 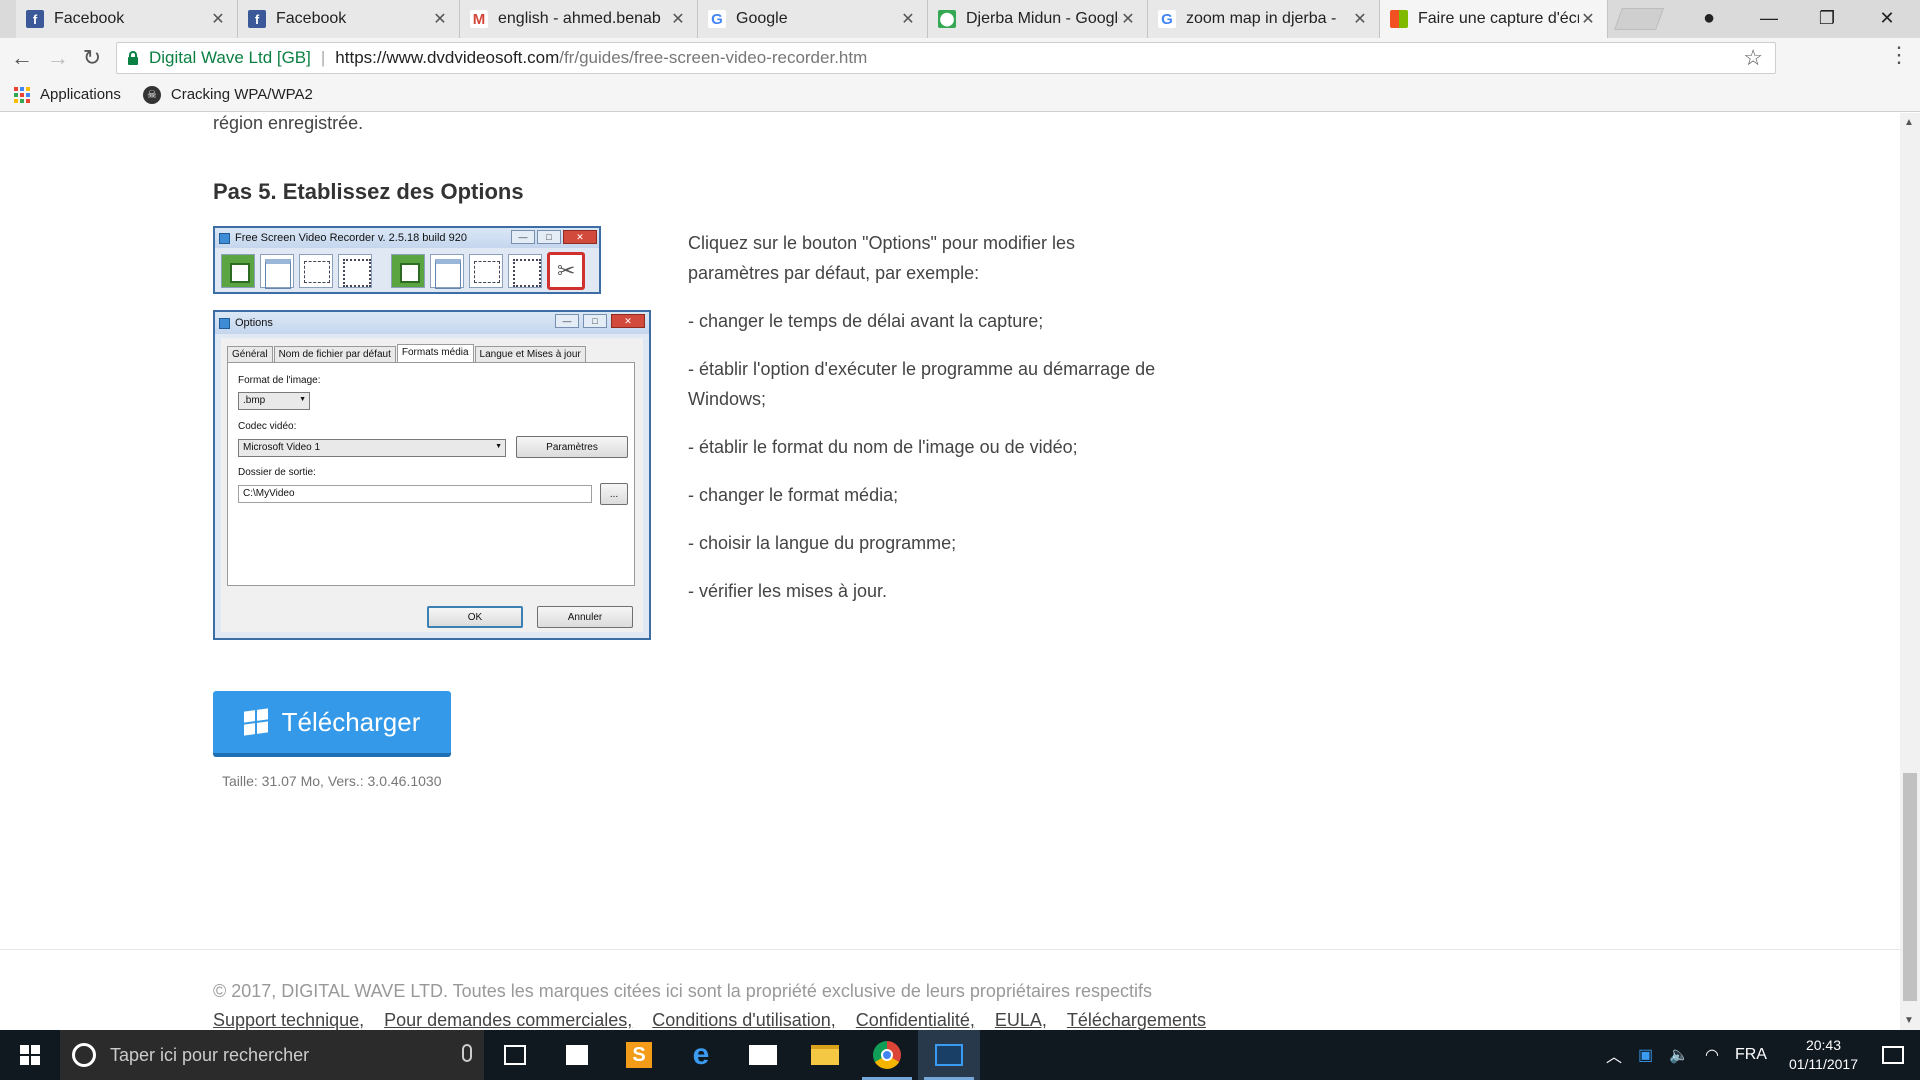 What do you see at coordinates (1753, 58) in the screenshot?
I see `bookmark-star-icon: ☆` at bounding box center [1753, 58].